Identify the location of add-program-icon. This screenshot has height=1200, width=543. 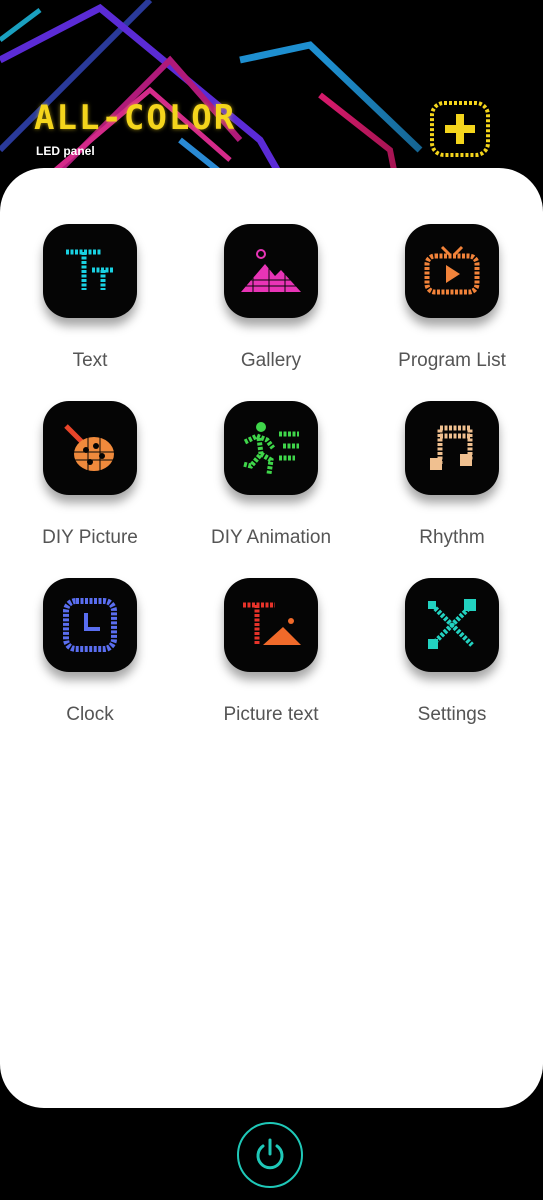
(460, 129).